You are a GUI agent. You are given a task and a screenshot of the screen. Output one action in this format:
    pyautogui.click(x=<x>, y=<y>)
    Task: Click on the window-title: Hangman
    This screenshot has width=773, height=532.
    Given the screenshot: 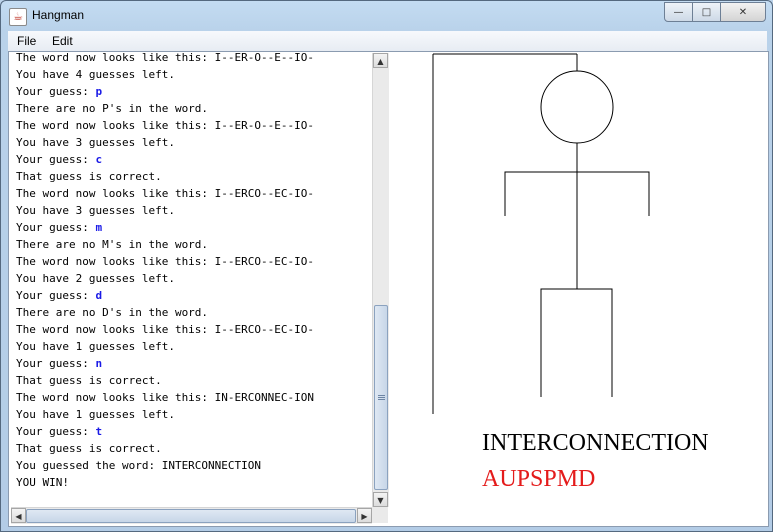 What is the action you would take?
    pyautogui.click(x=58, y=15)
    